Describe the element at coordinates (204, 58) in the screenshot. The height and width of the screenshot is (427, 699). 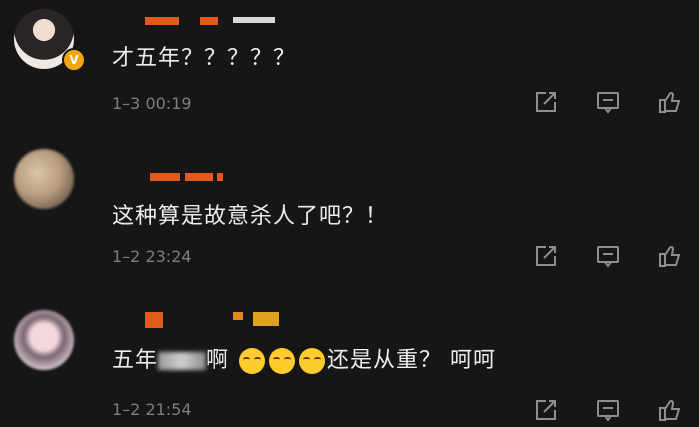
I see `comment-text: 才五年？？？？？` at that location.